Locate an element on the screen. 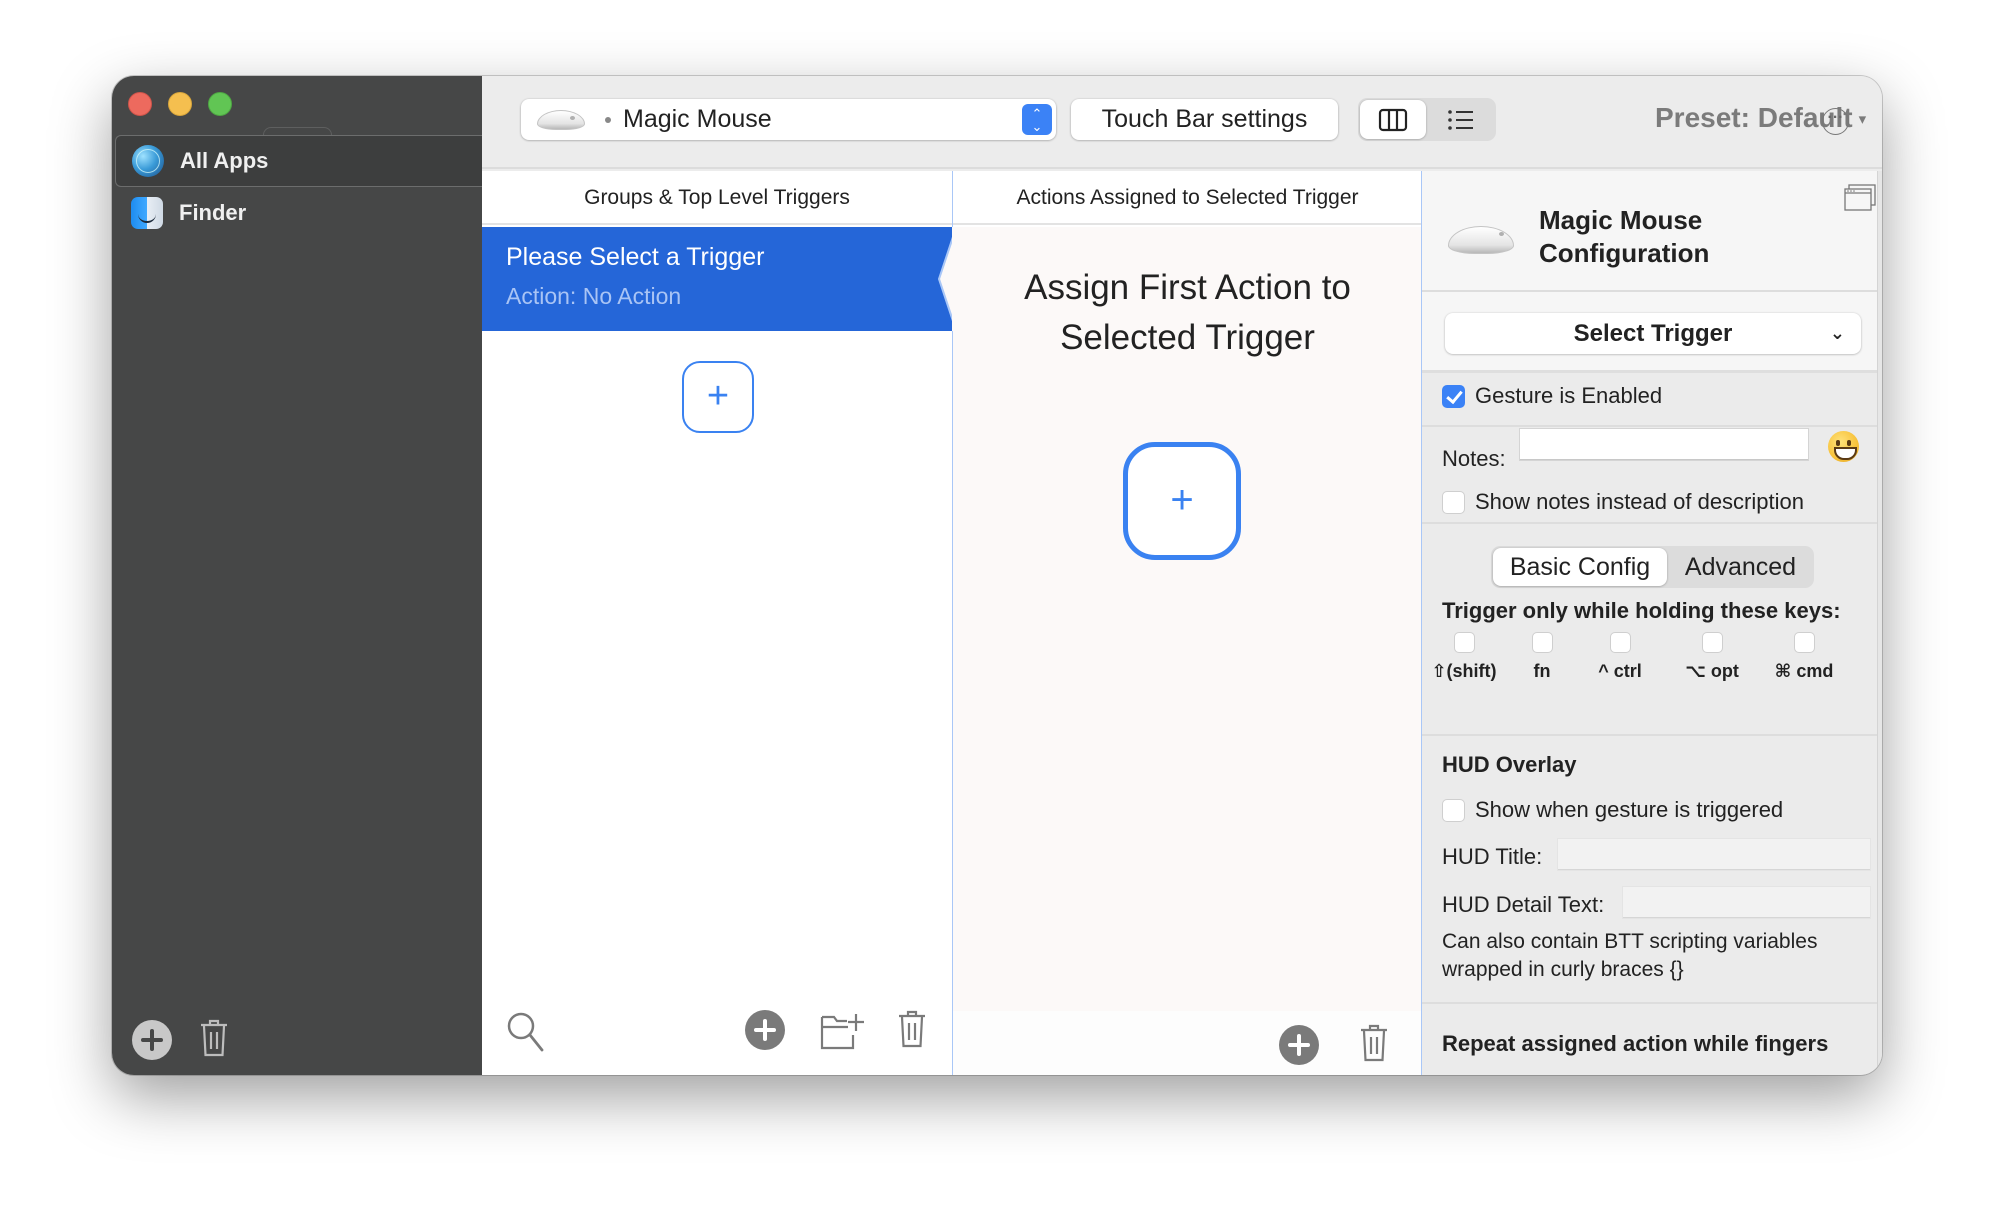 This screenshot has width=1994, height=1224. chevron-down-icon: ⌄ is located at coordinates (1837, 333).